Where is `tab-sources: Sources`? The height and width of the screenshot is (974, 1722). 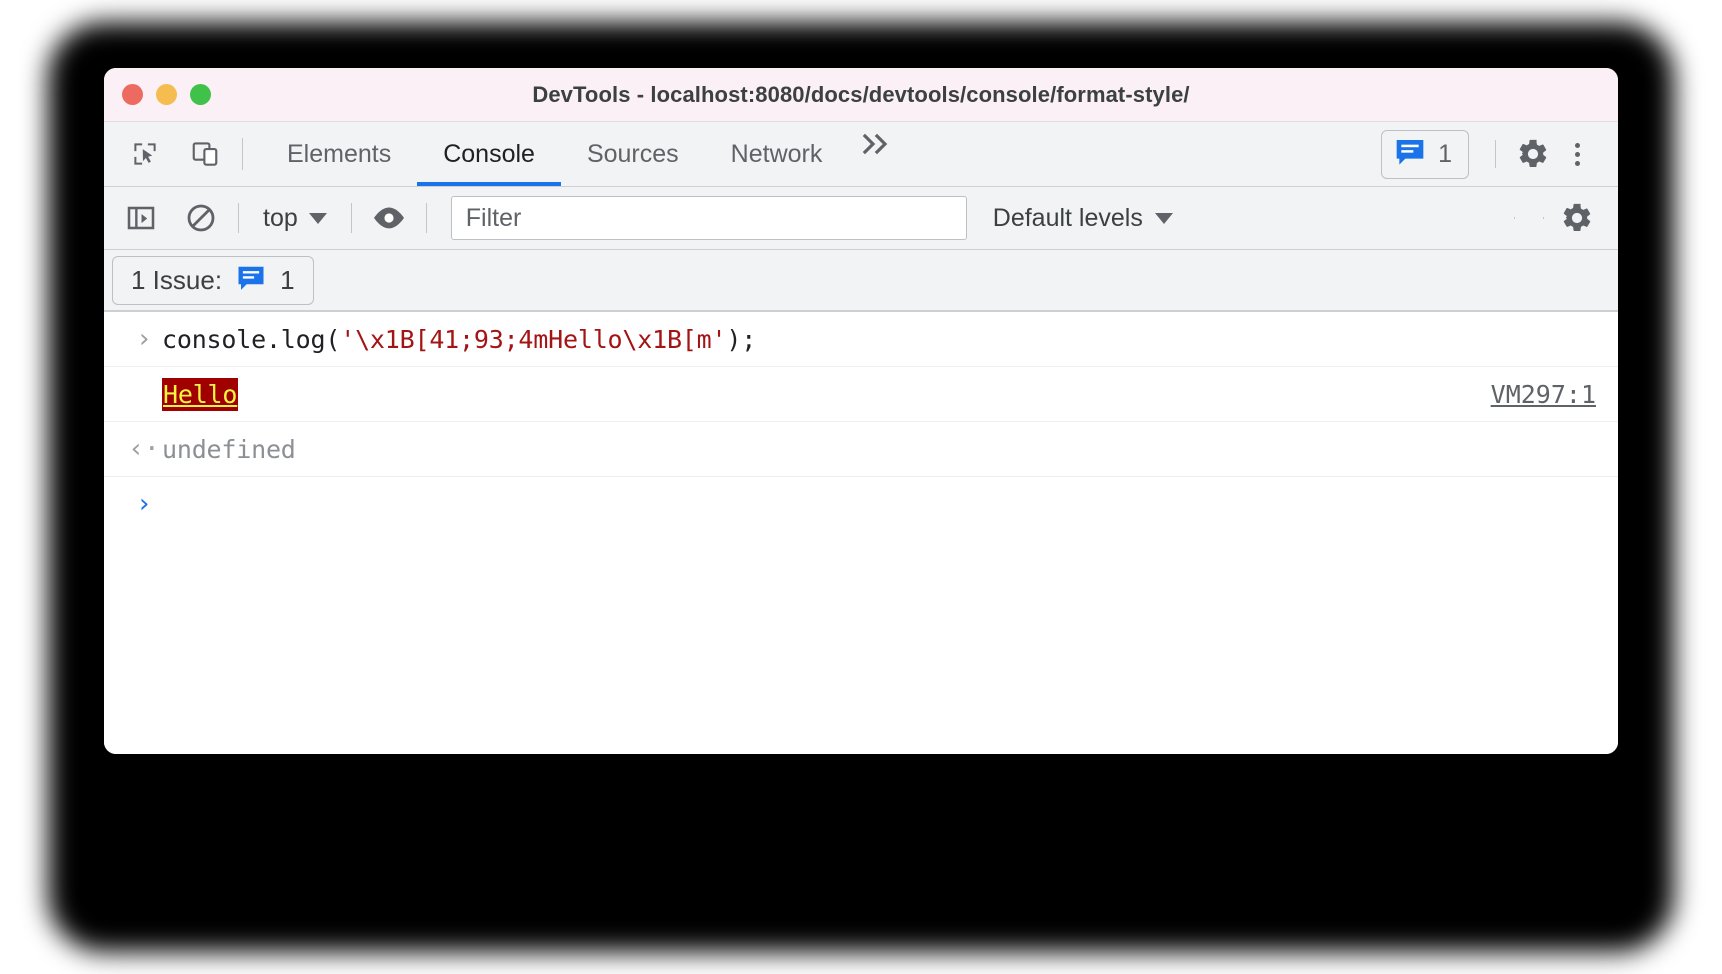
tab-sources: Sources is located at coordinates (633, 154).